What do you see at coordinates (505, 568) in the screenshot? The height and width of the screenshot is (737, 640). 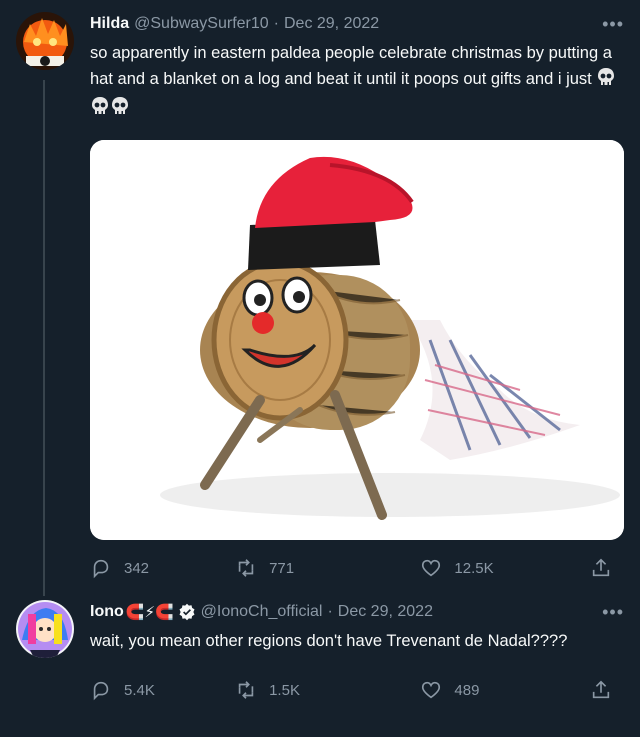 I see `like-button: 12.5K` at bounding box center [505, 568].